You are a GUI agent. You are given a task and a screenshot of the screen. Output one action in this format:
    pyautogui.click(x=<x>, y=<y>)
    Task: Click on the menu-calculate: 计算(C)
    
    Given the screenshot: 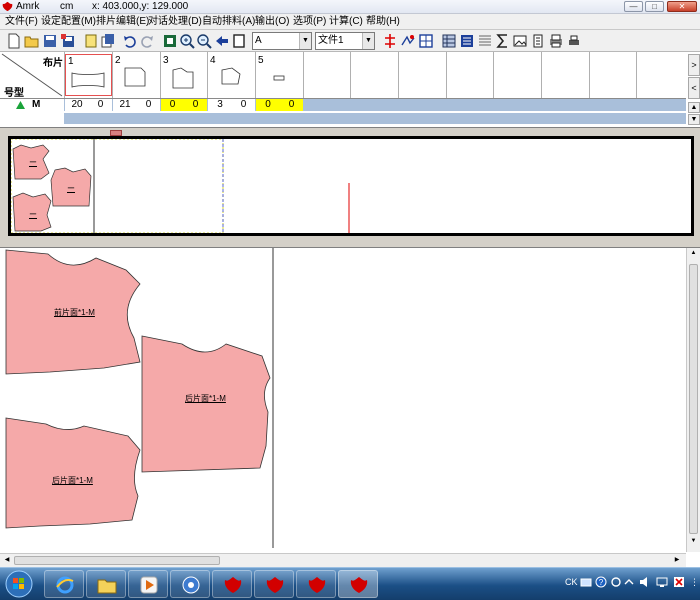 What is the action you would take?
    pyautogui.click(x=346, y=22)
    